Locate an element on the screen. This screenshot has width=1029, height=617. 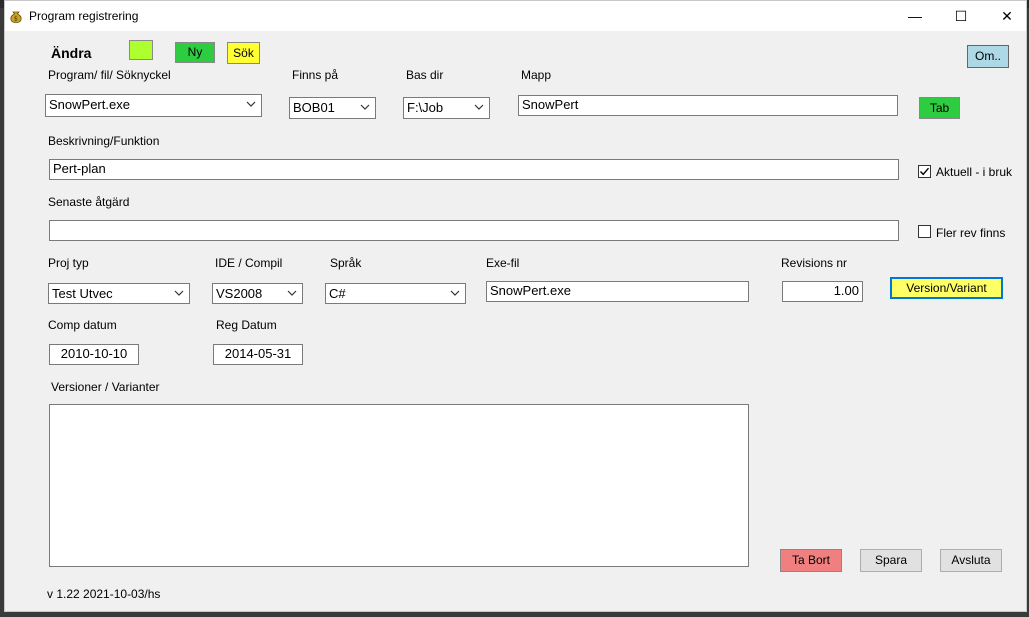
ide-combobox: VS2008 is located at coordinates (257, 293).